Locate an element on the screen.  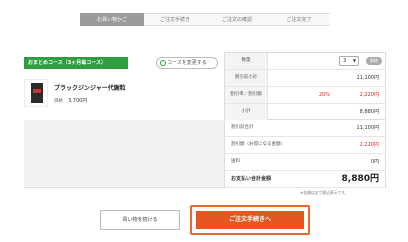
checkout-button: ご注文手続きへ is located at coordinates (250, 220).